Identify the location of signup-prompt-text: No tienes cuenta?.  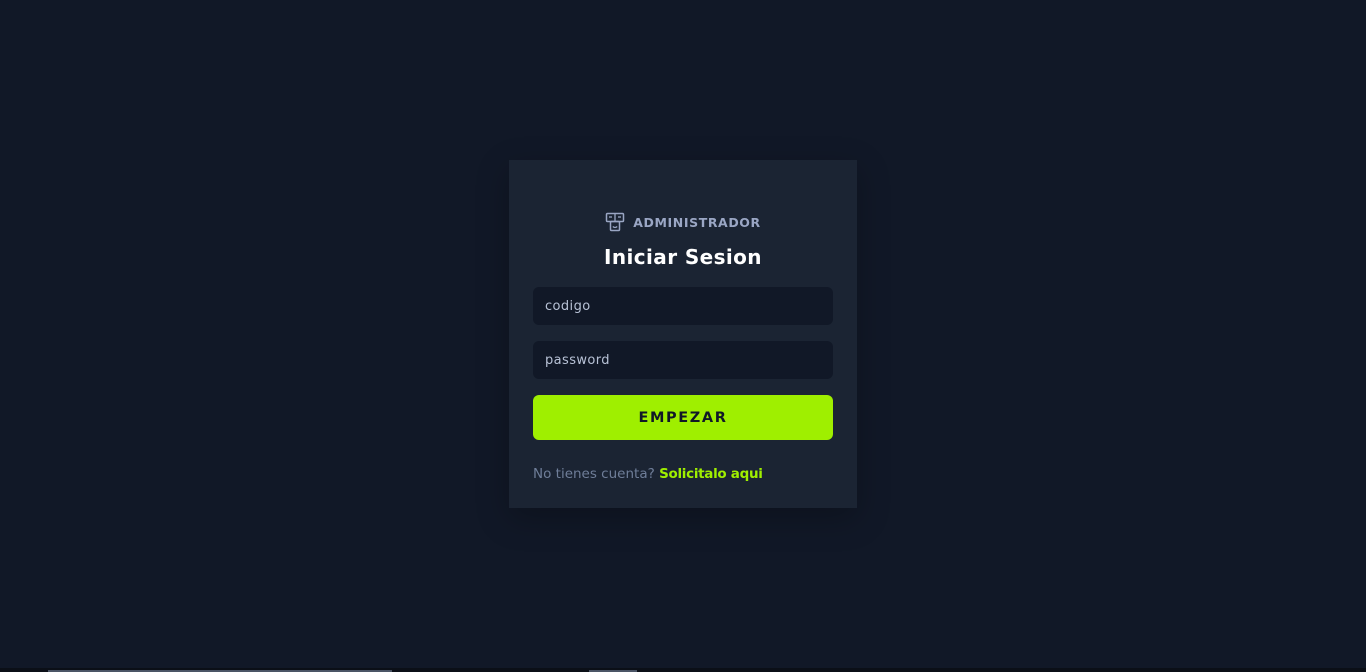
(594, 474).